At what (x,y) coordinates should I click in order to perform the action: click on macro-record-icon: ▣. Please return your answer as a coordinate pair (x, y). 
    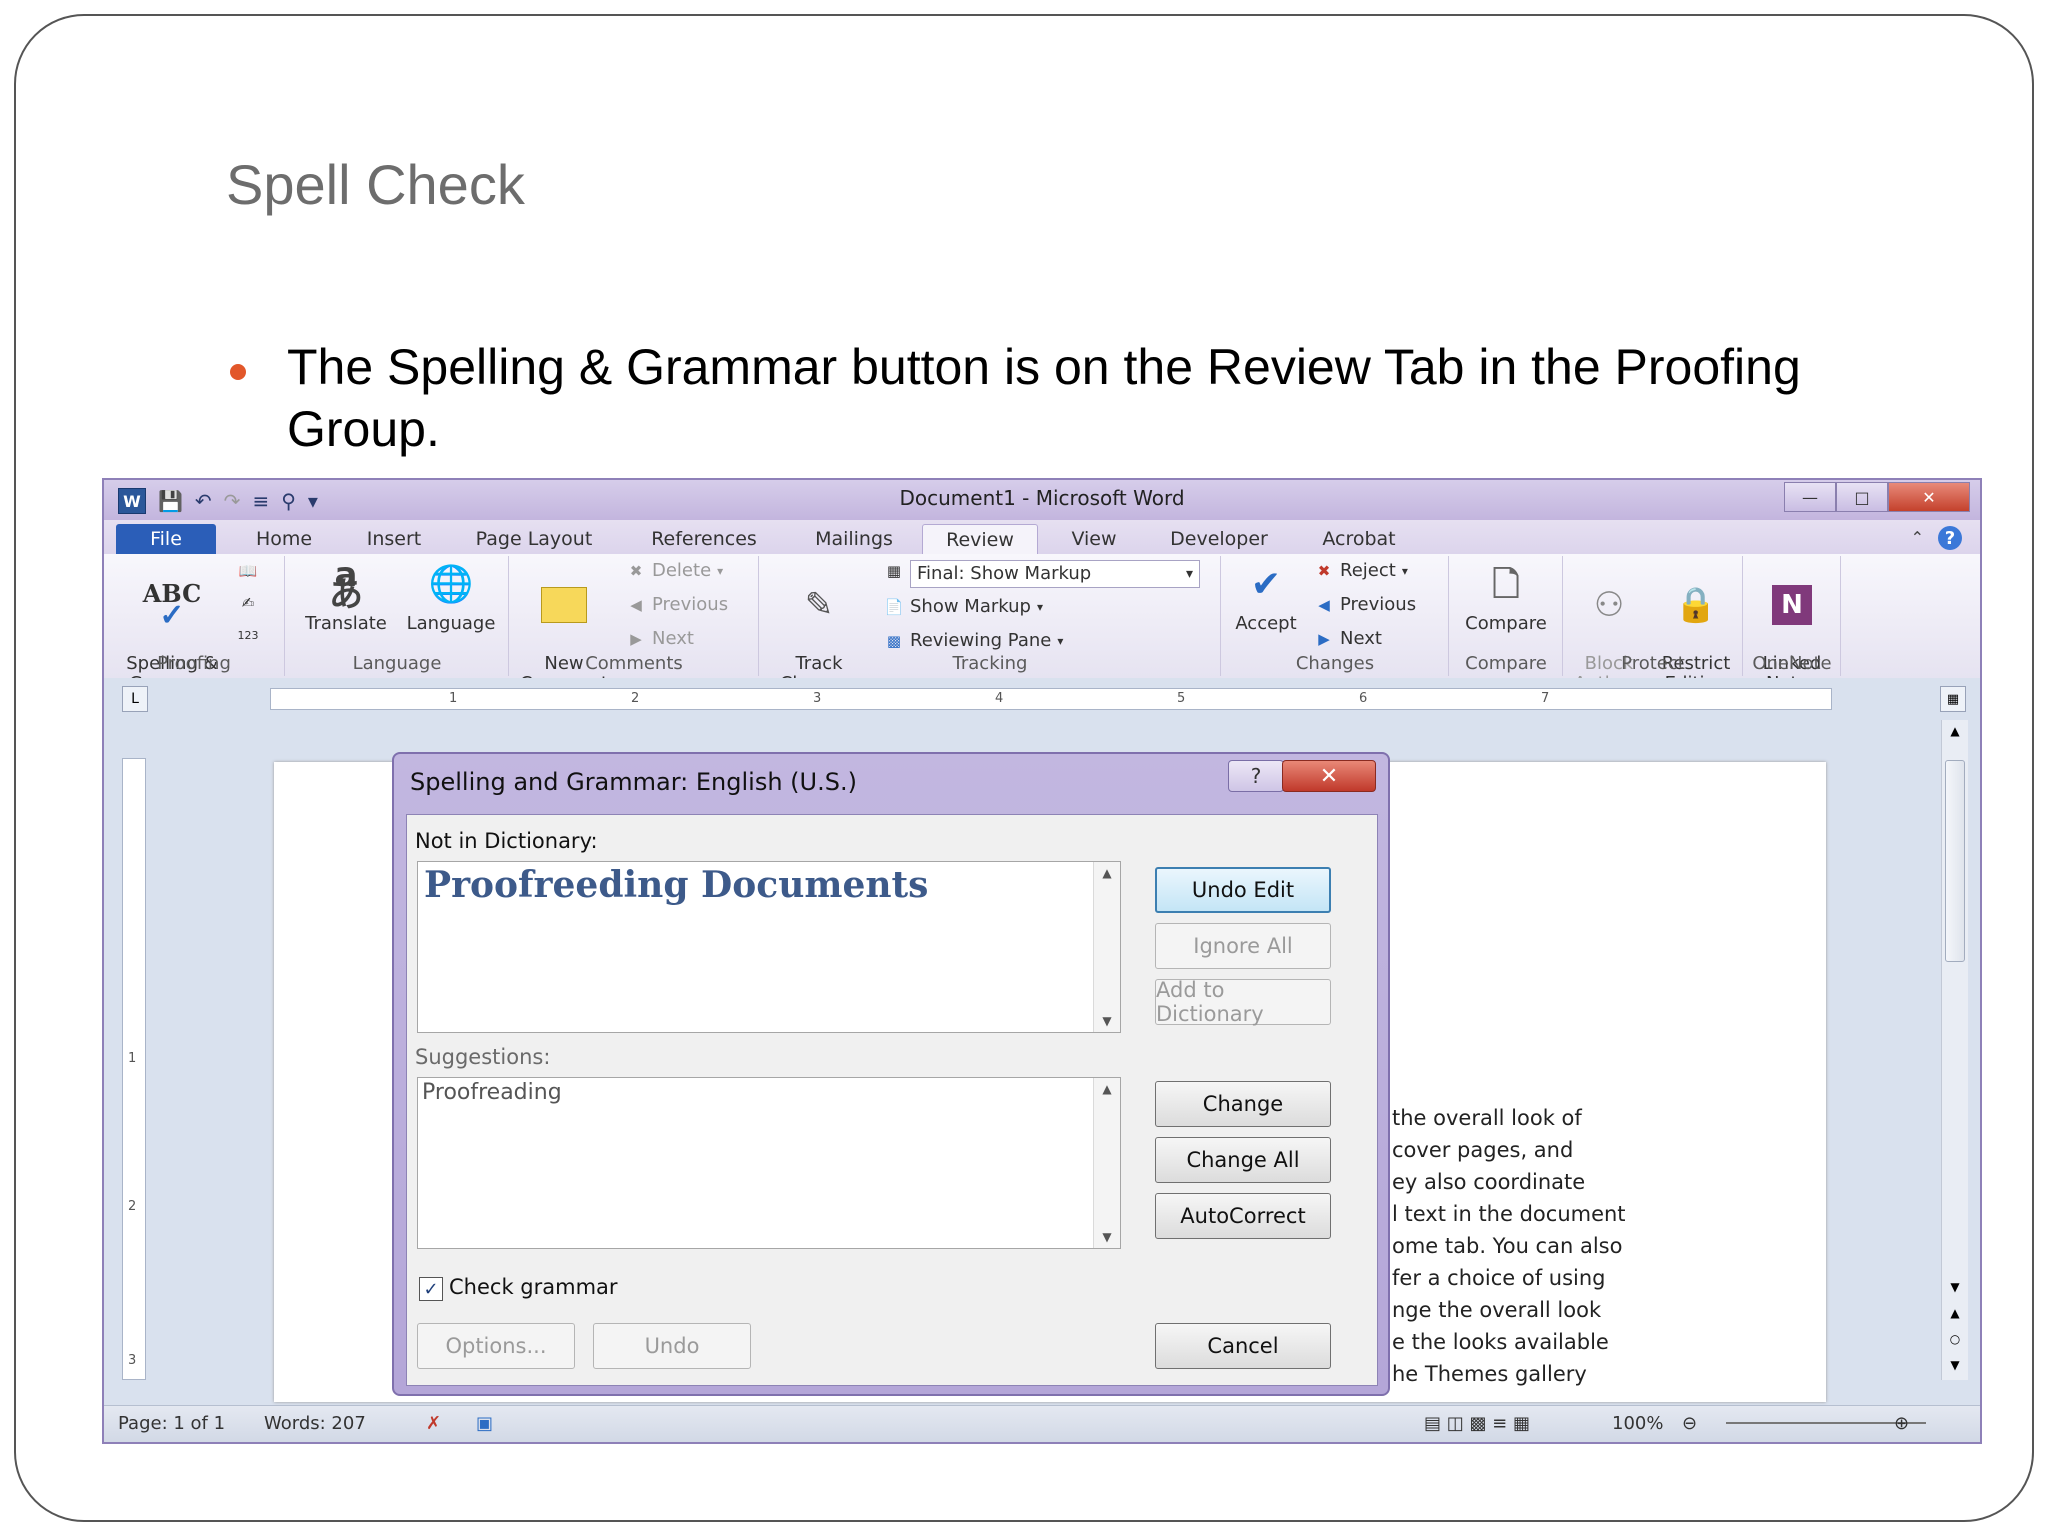
    Looking at the image, I should click on (484, 1423).